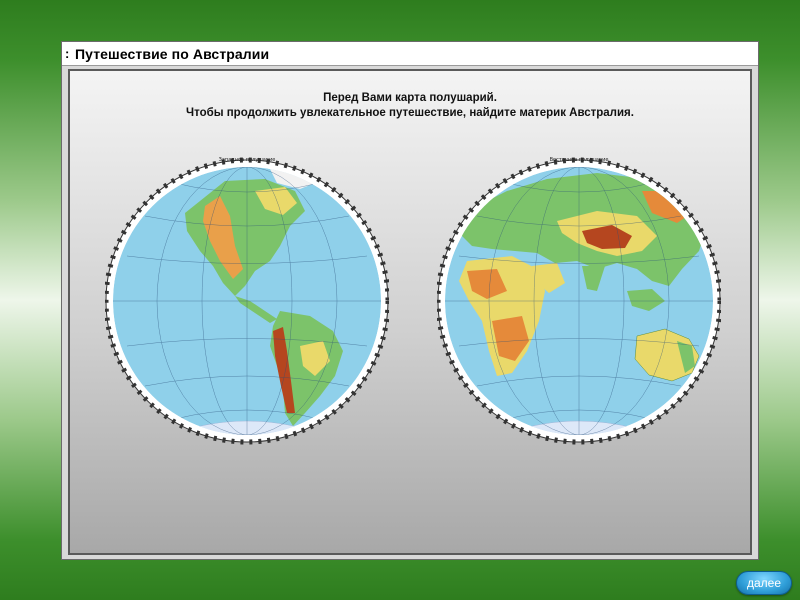 This screenshot has width=800, height=600. What do you see at coordinates (247, 160) in the screenshot?
I see `north-pole-label: Западное полушарие` at bounding box center [247, 160].